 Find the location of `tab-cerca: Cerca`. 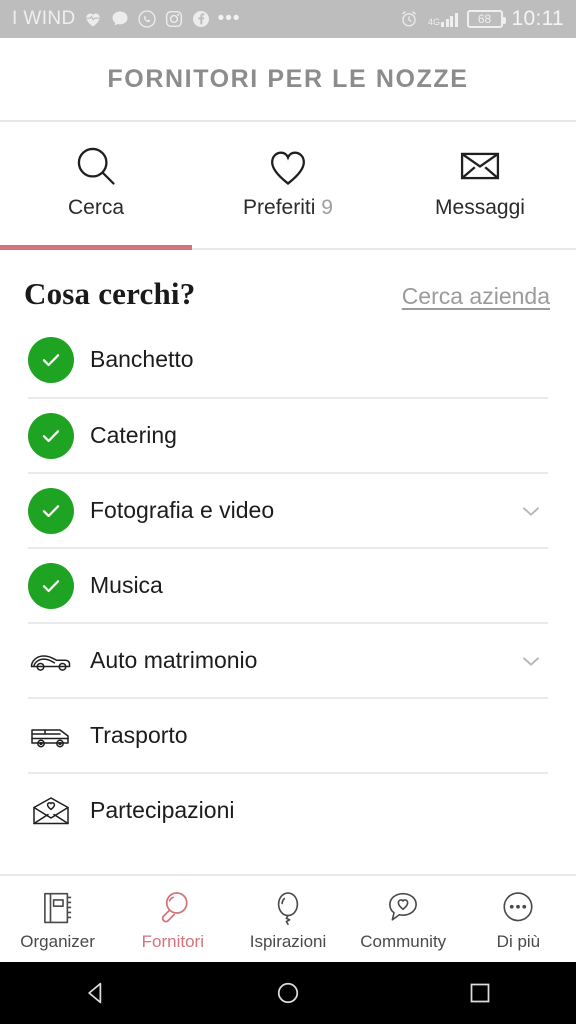

tab-cerca: Cerca is located at coordinates (96, 186).